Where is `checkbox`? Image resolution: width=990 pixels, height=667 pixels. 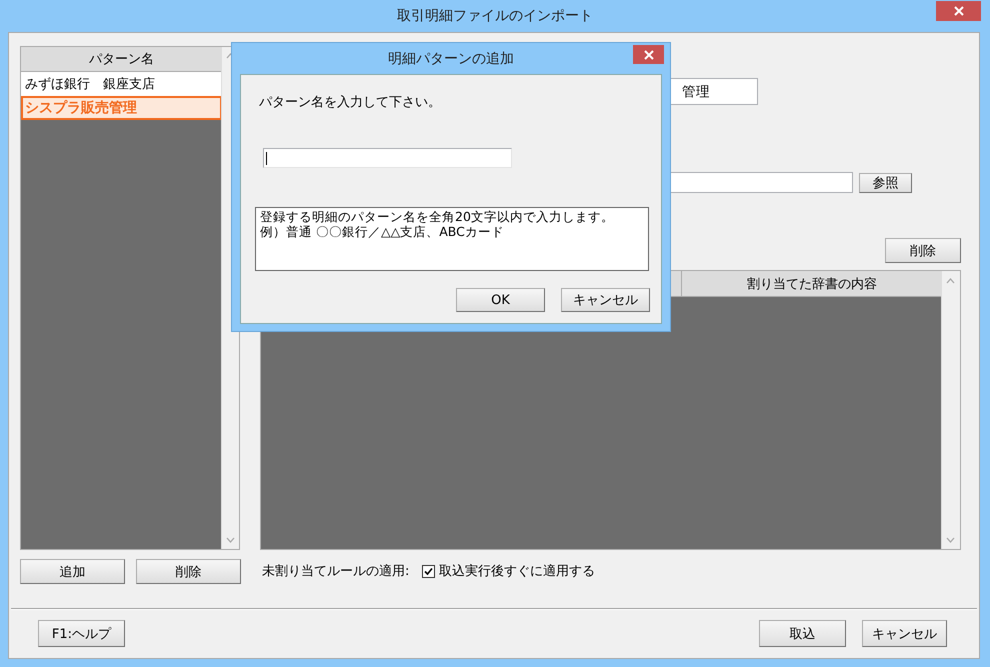 checkbox is located at coordinates (428, 571).